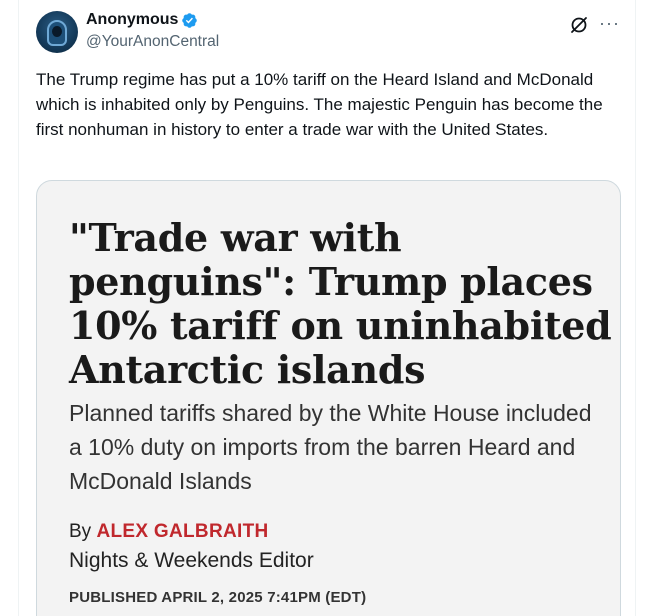 The width and height of the screenshot is (650, 616). I want to click on avatar, so click(57, 32).